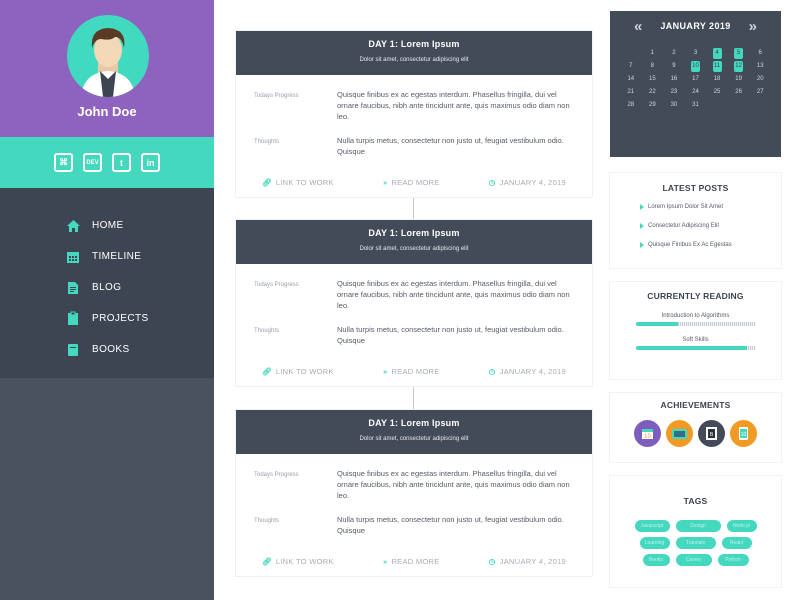 The image size is (800, 600). I want to click on calendar-day: 18, so click(717, 79).